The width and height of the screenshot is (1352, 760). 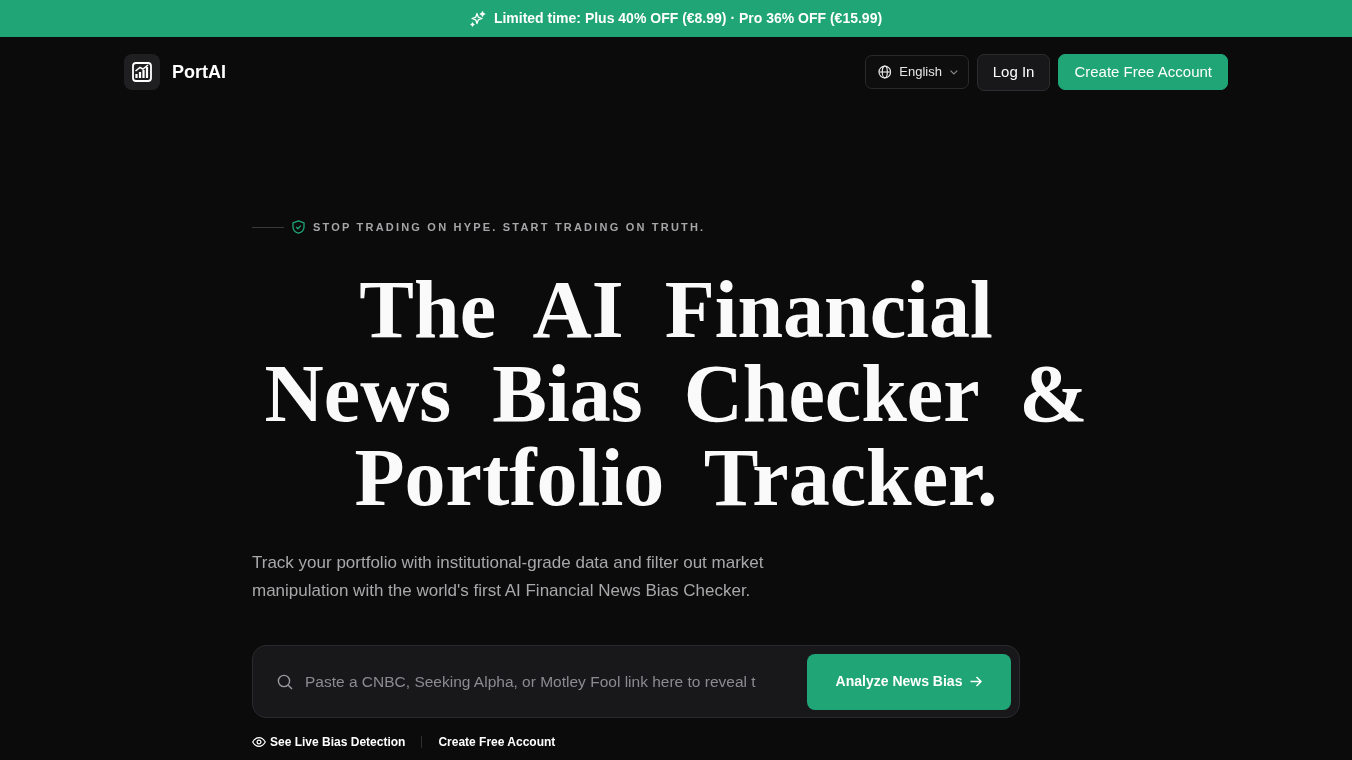 I want to click on brand-name: PortAI, so click(x=199, y=72).